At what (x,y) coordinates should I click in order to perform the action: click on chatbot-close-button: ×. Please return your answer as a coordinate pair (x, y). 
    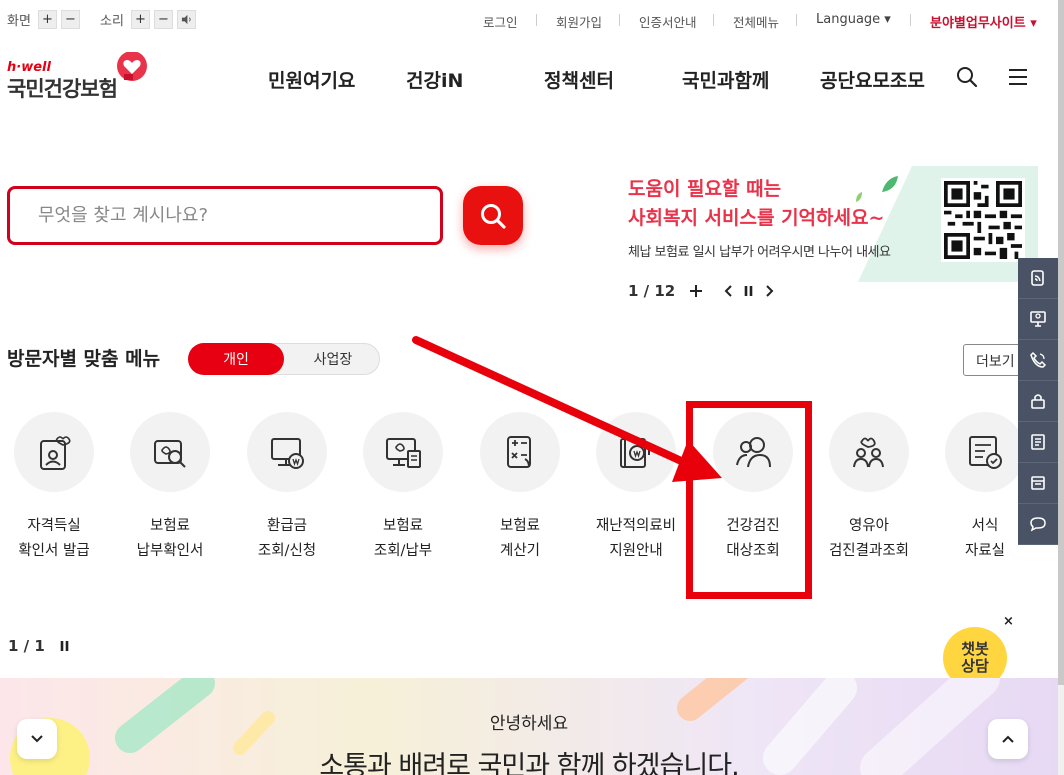
    Looking at the image, I should click on (1008, 621).